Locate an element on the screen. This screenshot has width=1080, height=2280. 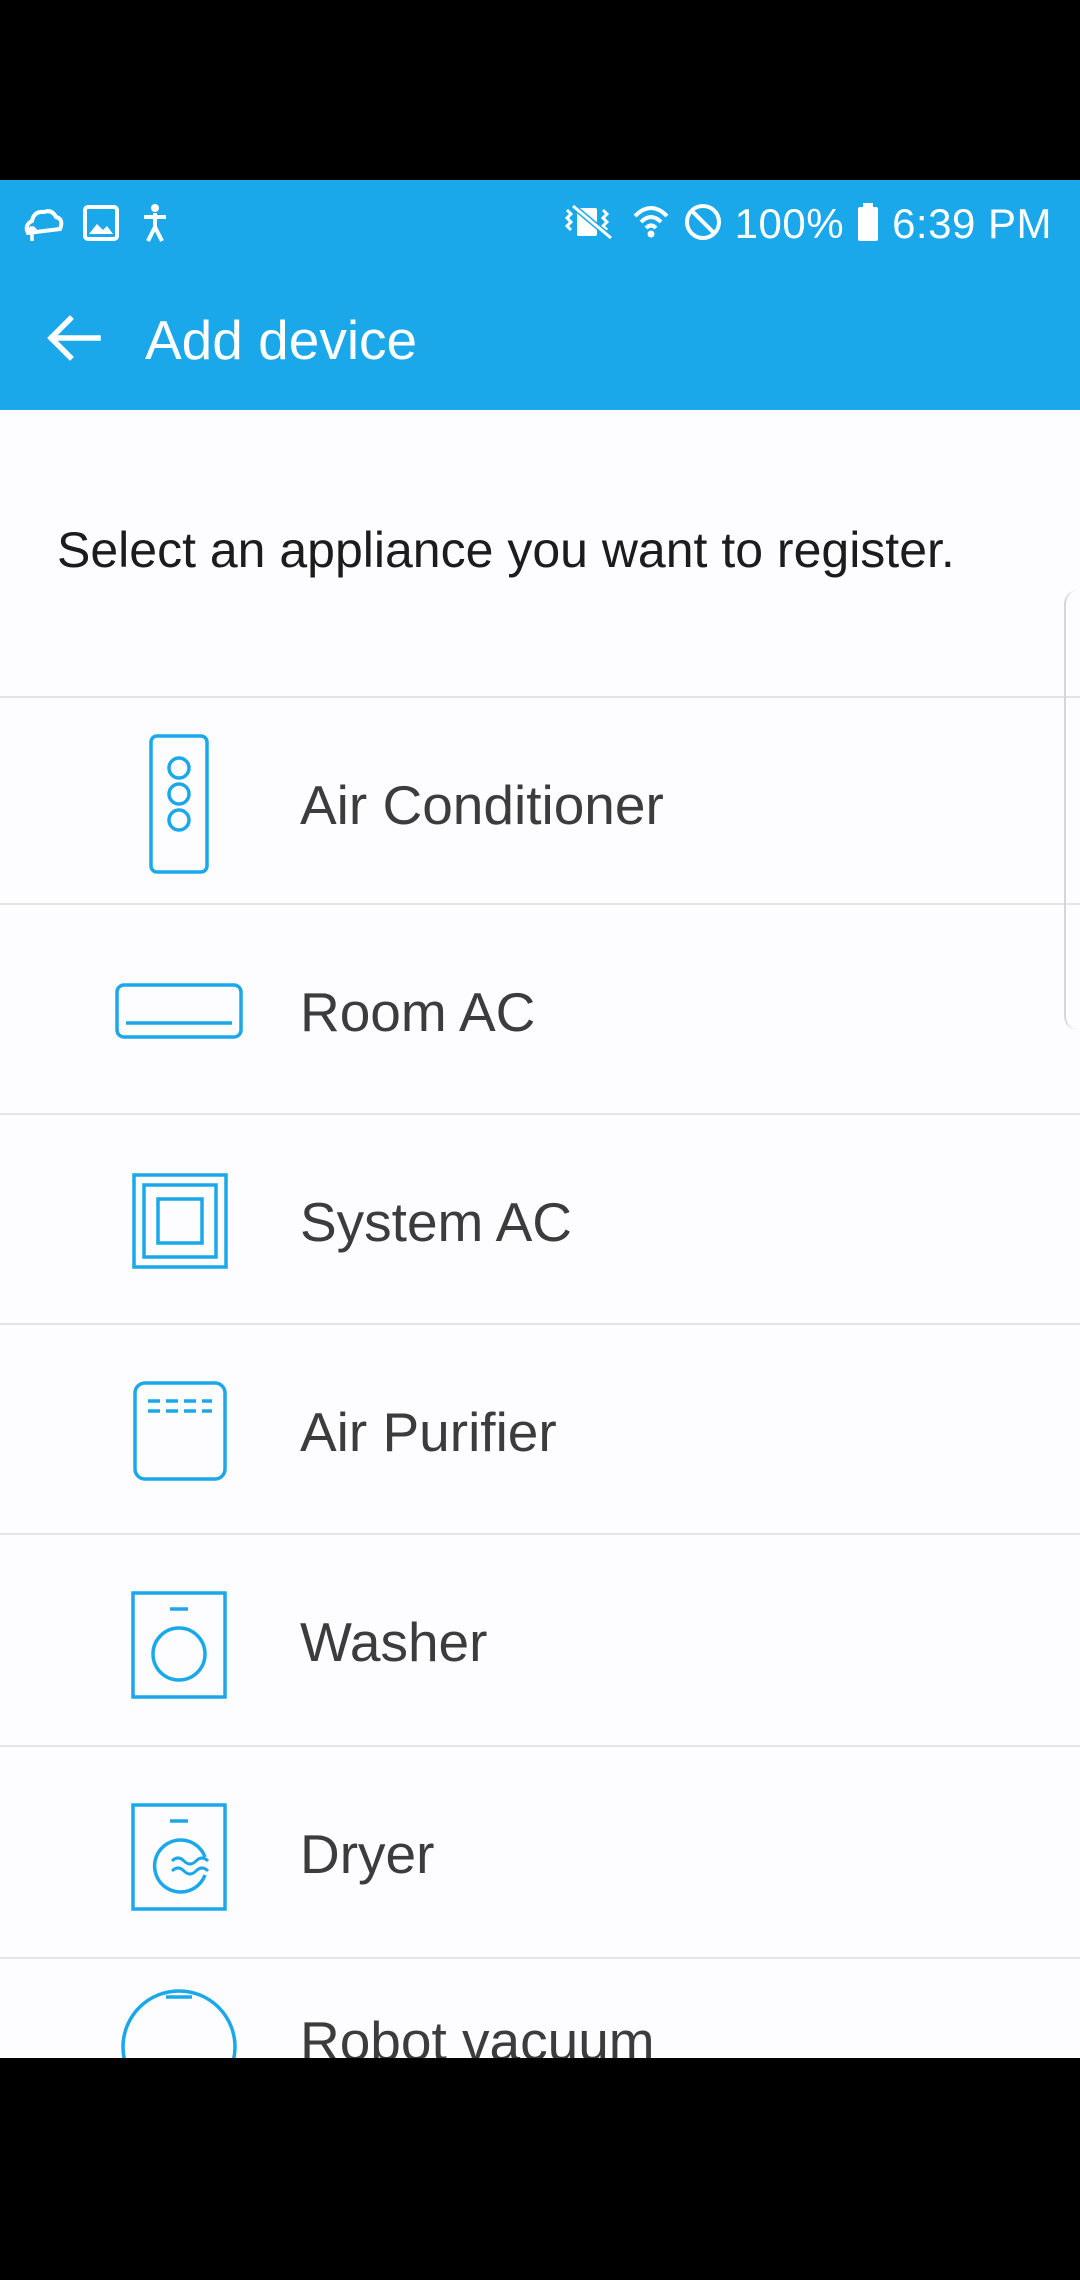
top-black-area is located at coordinates (540, 90).